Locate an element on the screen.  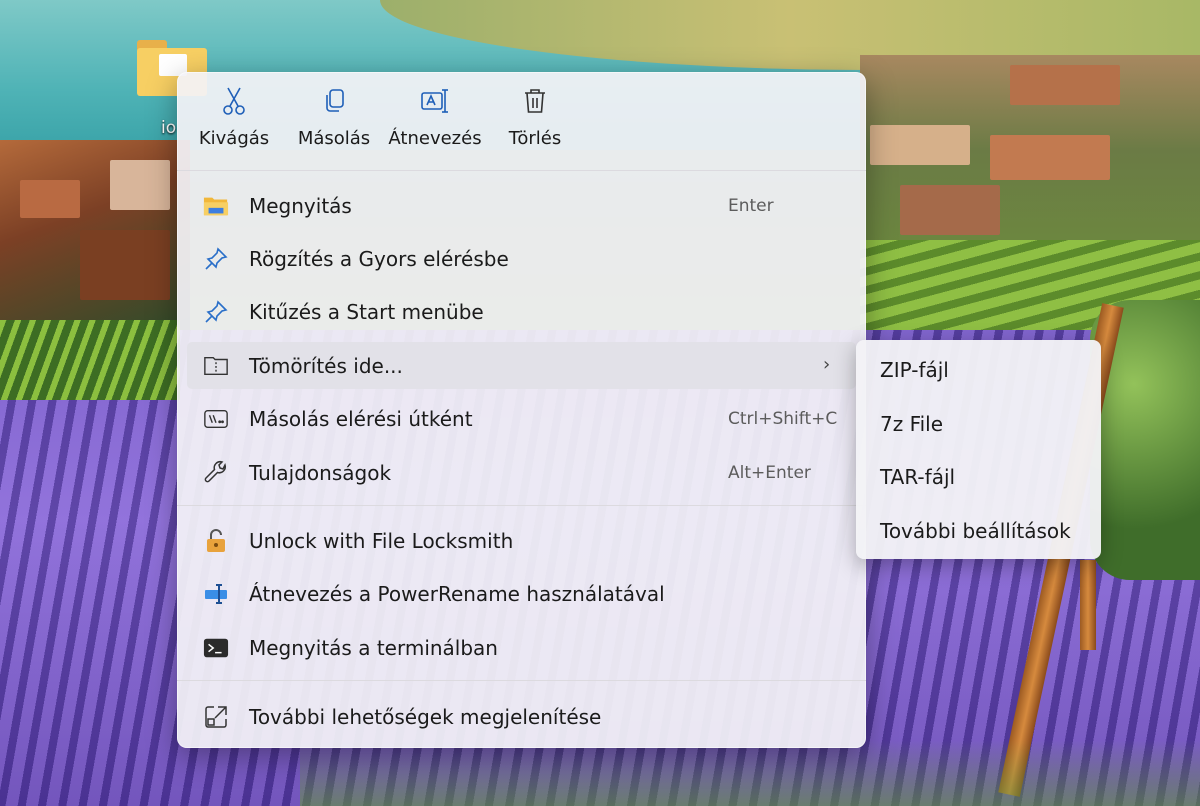
submenu-item-zip: ZIP-fájl is located at coordinates (978, 370).